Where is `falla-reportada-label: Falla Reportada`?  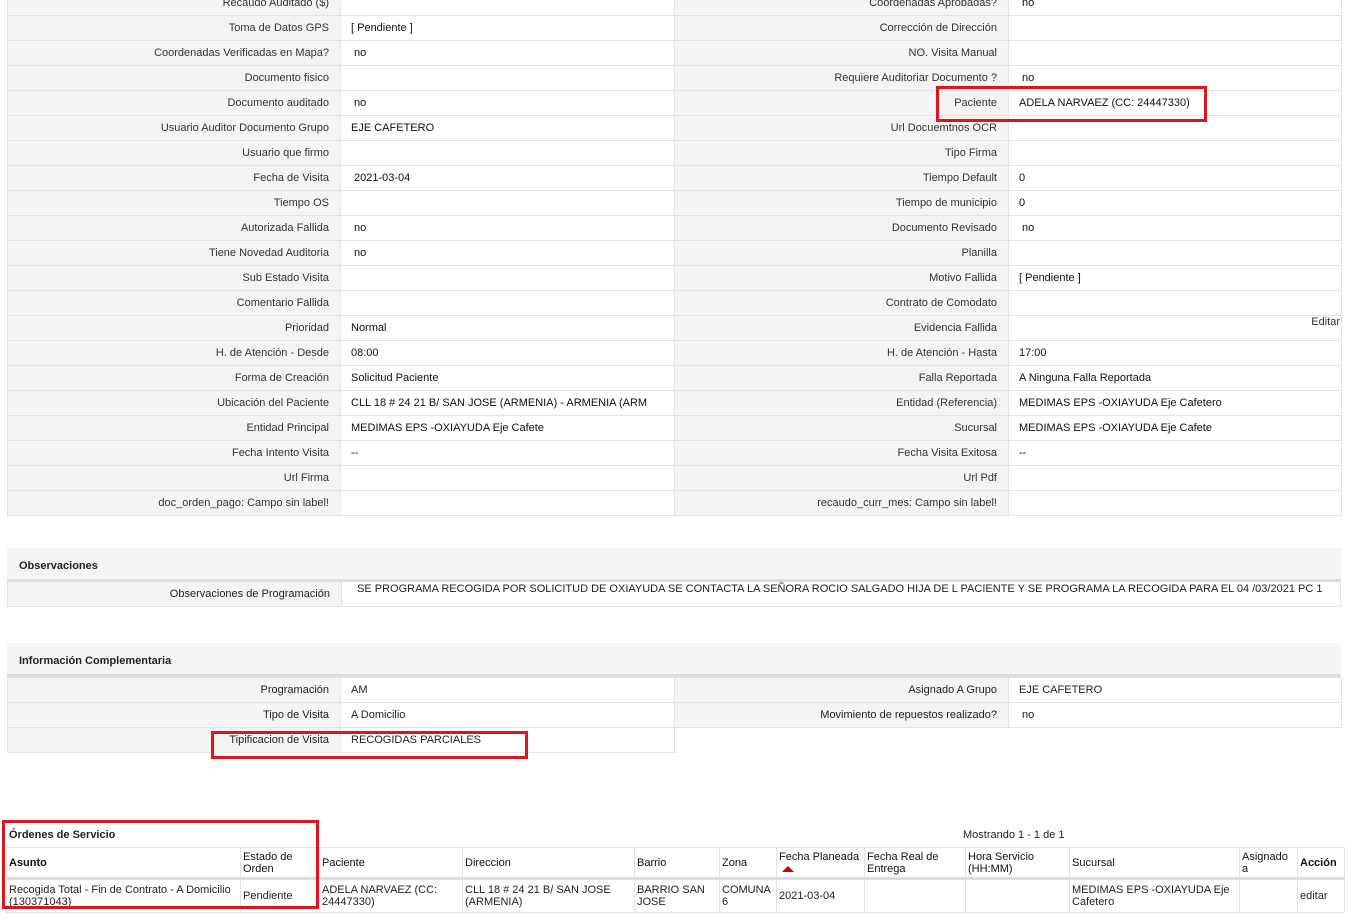
falla-reportada-label: Falla Reportada is located at coordinates (841, 378).